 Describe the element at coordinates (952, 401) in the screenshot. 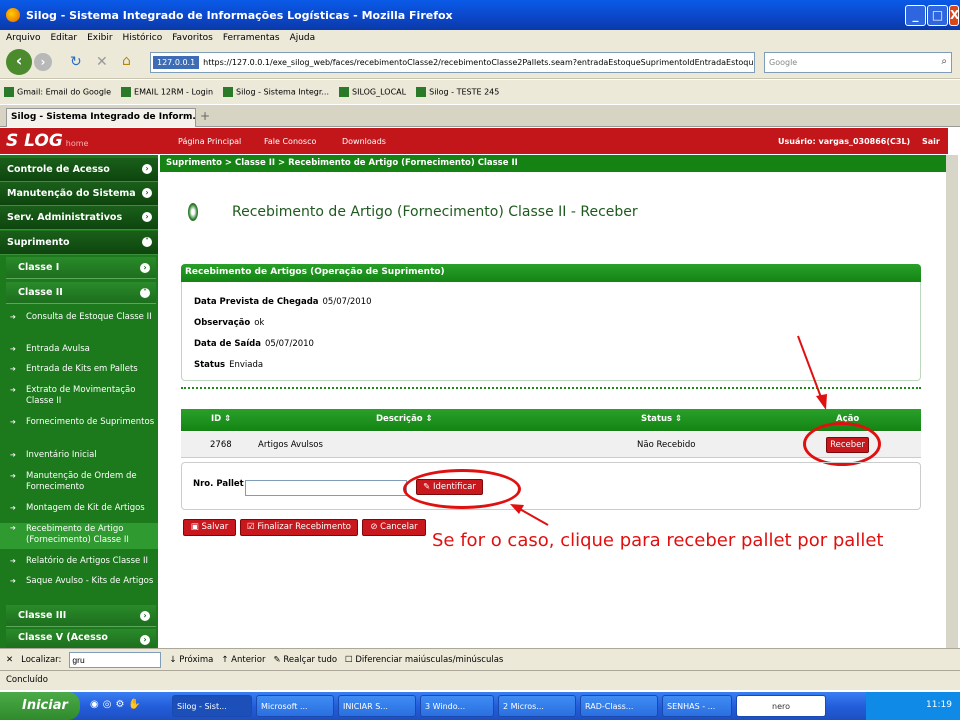

I see `page-scrollbar` at that location.